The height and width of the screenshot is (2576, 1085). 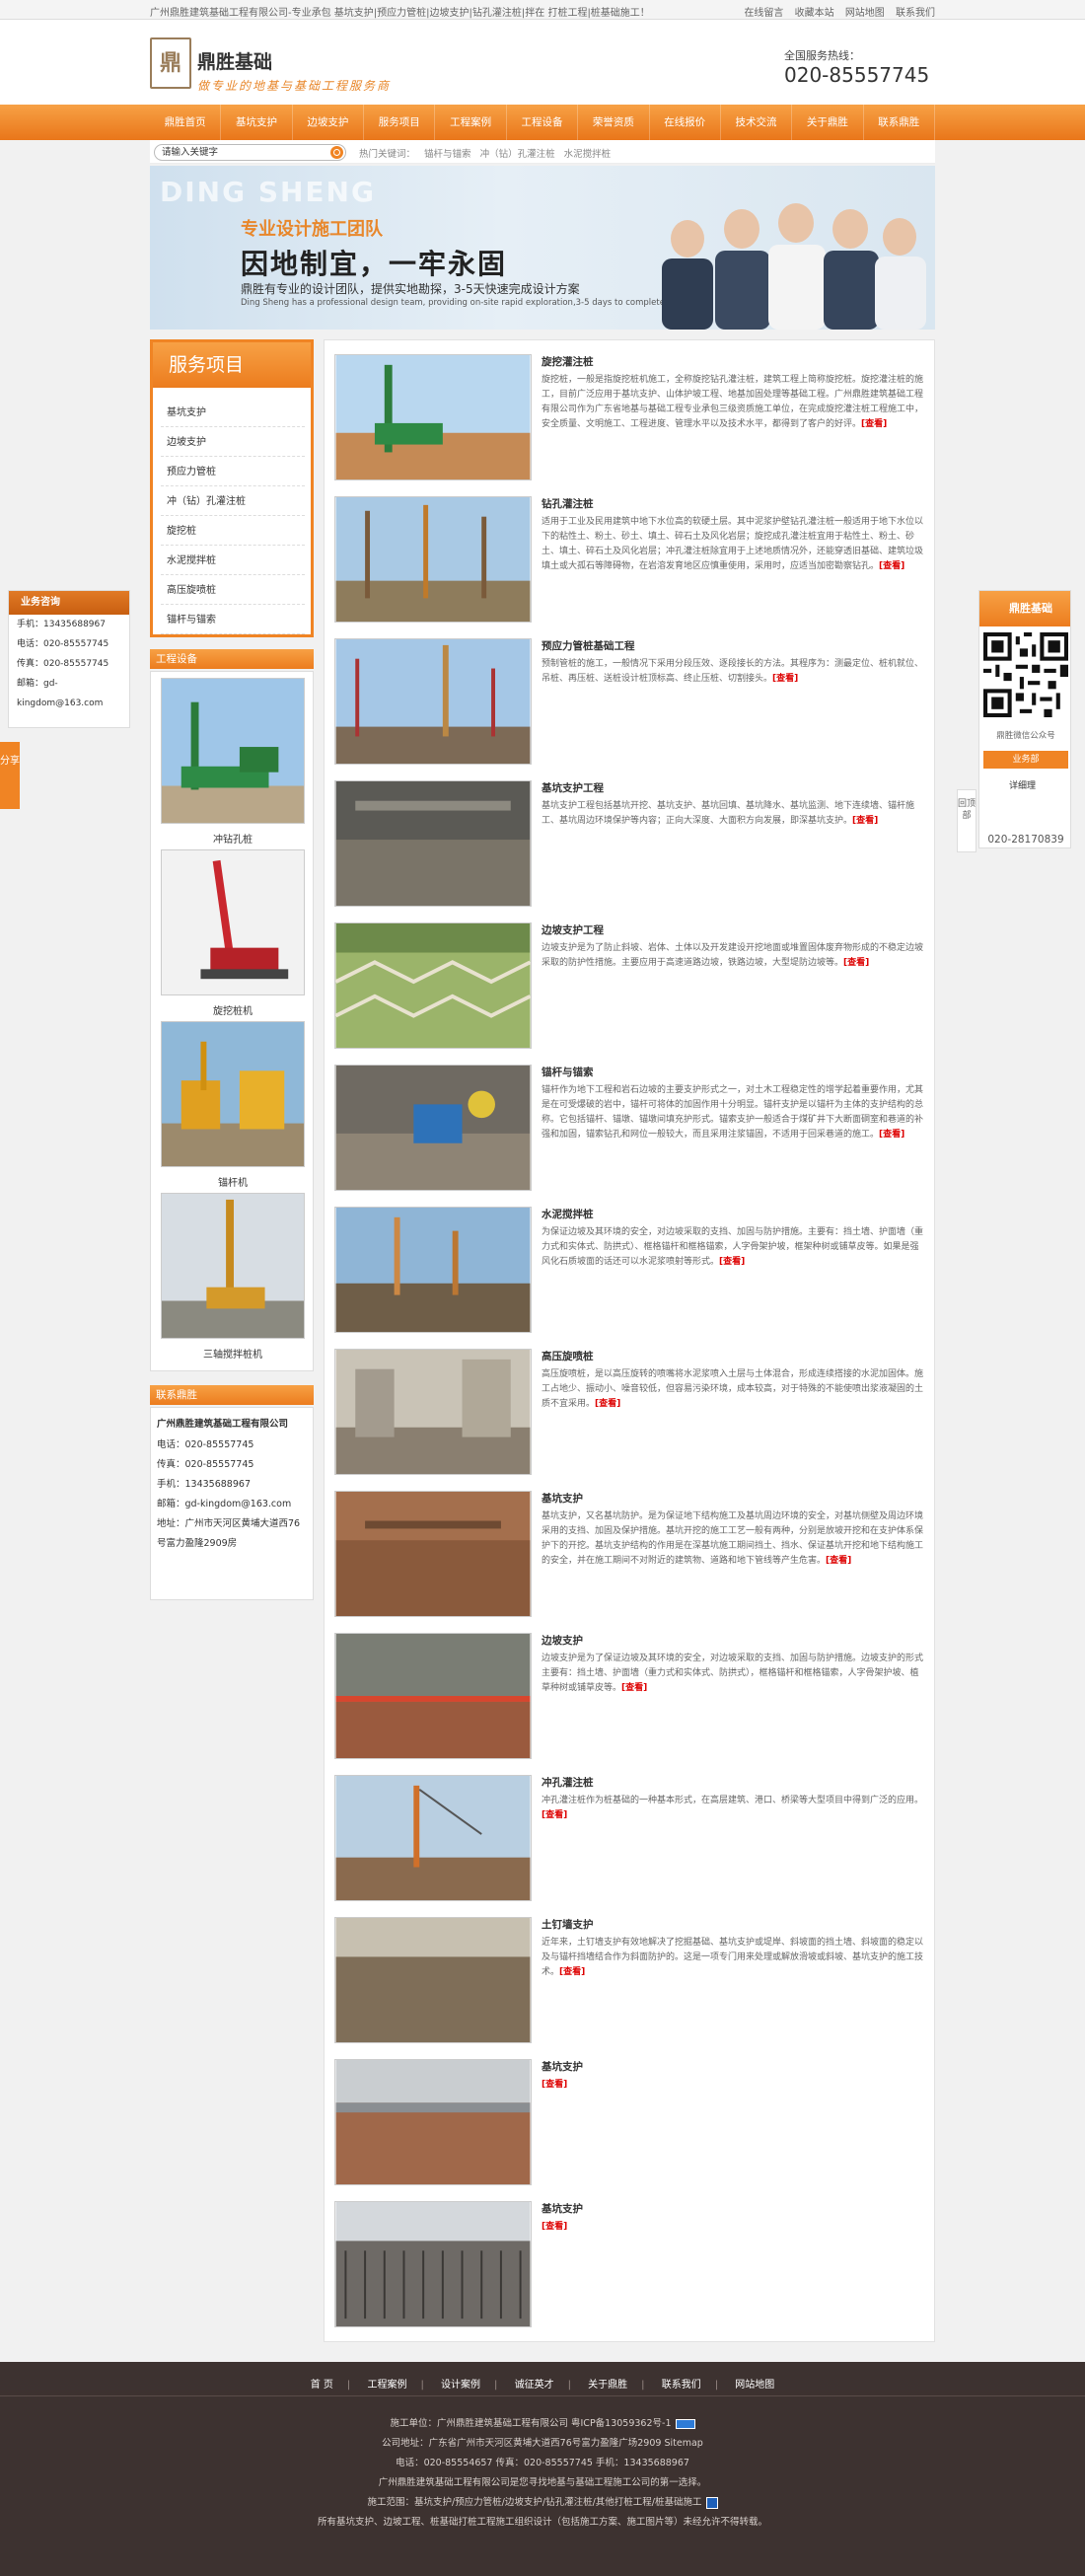 I want to click on top-link-favorite: 收藏本站, so click(x=814, y=13).